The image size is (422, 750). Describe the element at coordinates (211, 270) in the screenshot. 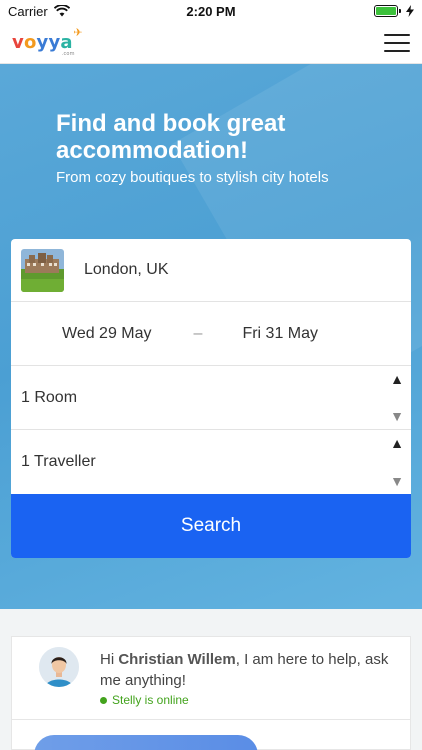

I see `destination-field: London, UK` at that location.